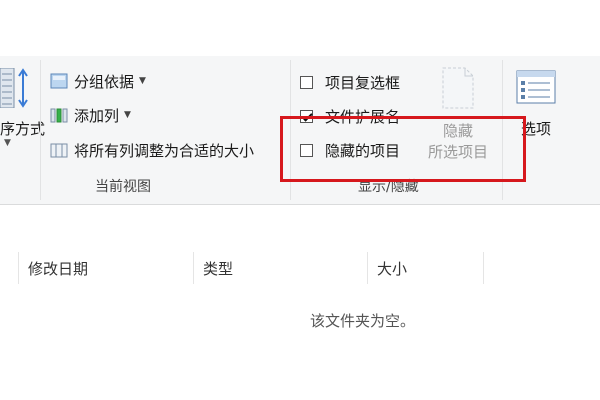 The width and height of the screenshot is (600, 400). What do you see at coordinates (458, 88) in the screenshot?
I see `hidden-document-icon` at bounding box center [458, 88].